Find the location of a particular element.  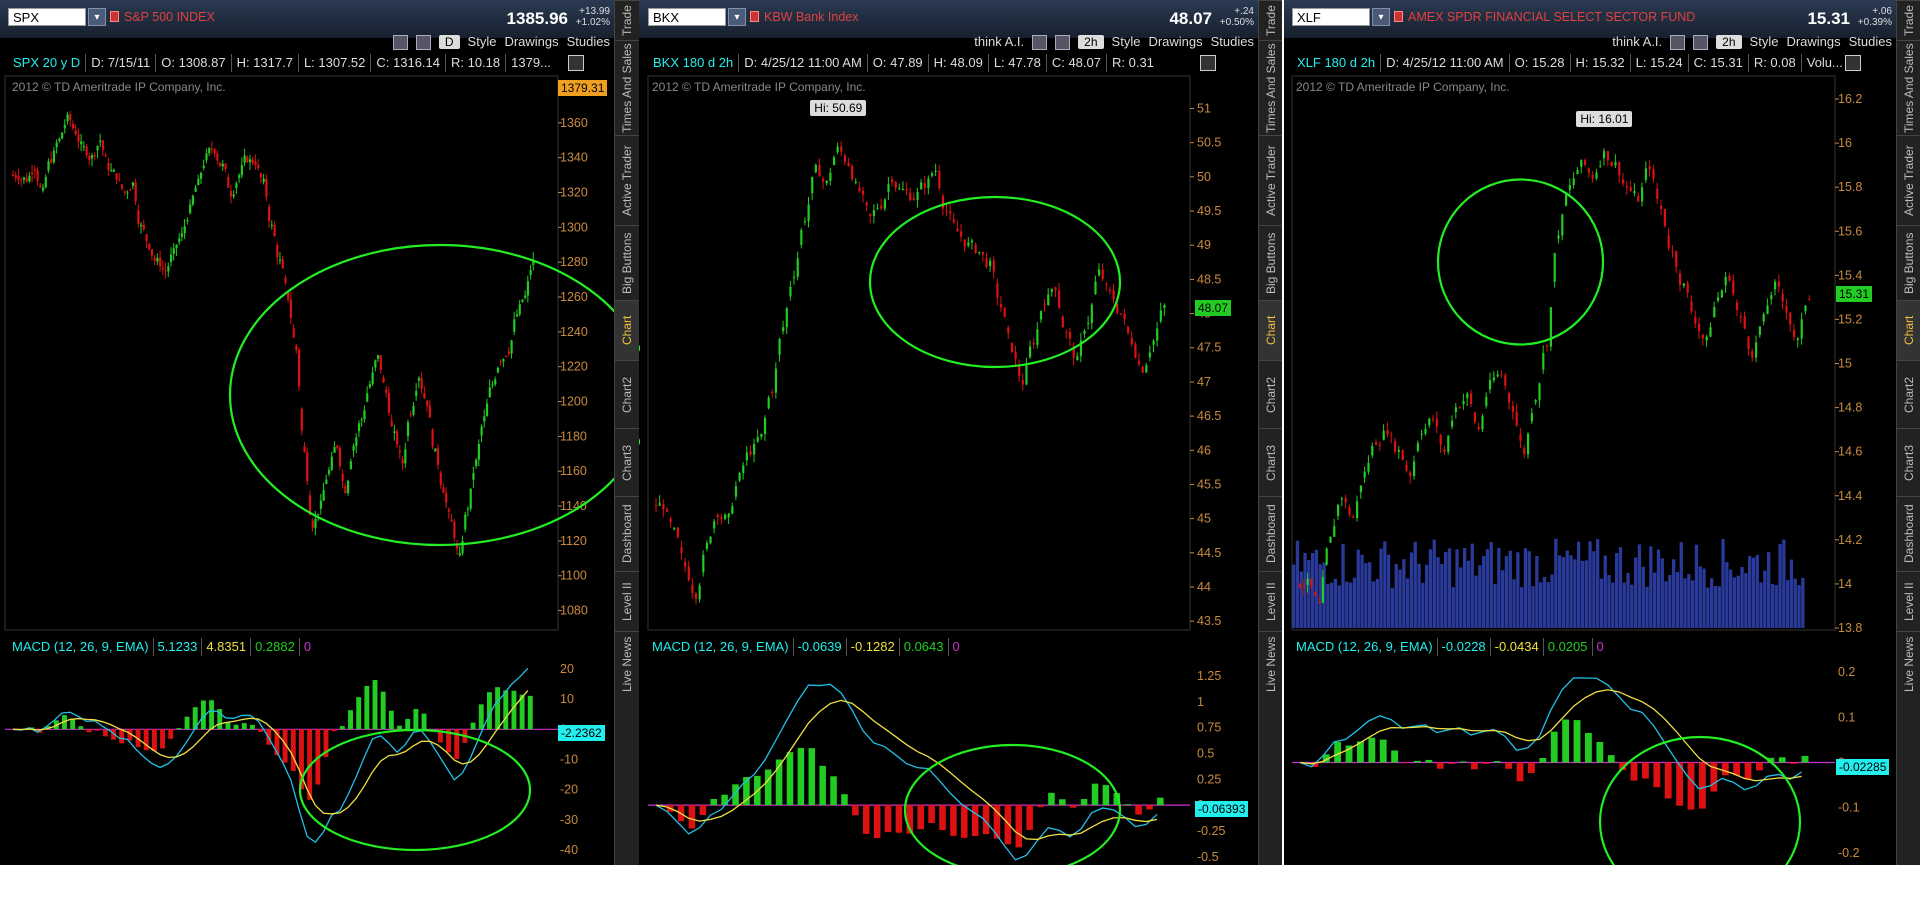

price-tick-label: 15 is located at coordinates (1845, 364).